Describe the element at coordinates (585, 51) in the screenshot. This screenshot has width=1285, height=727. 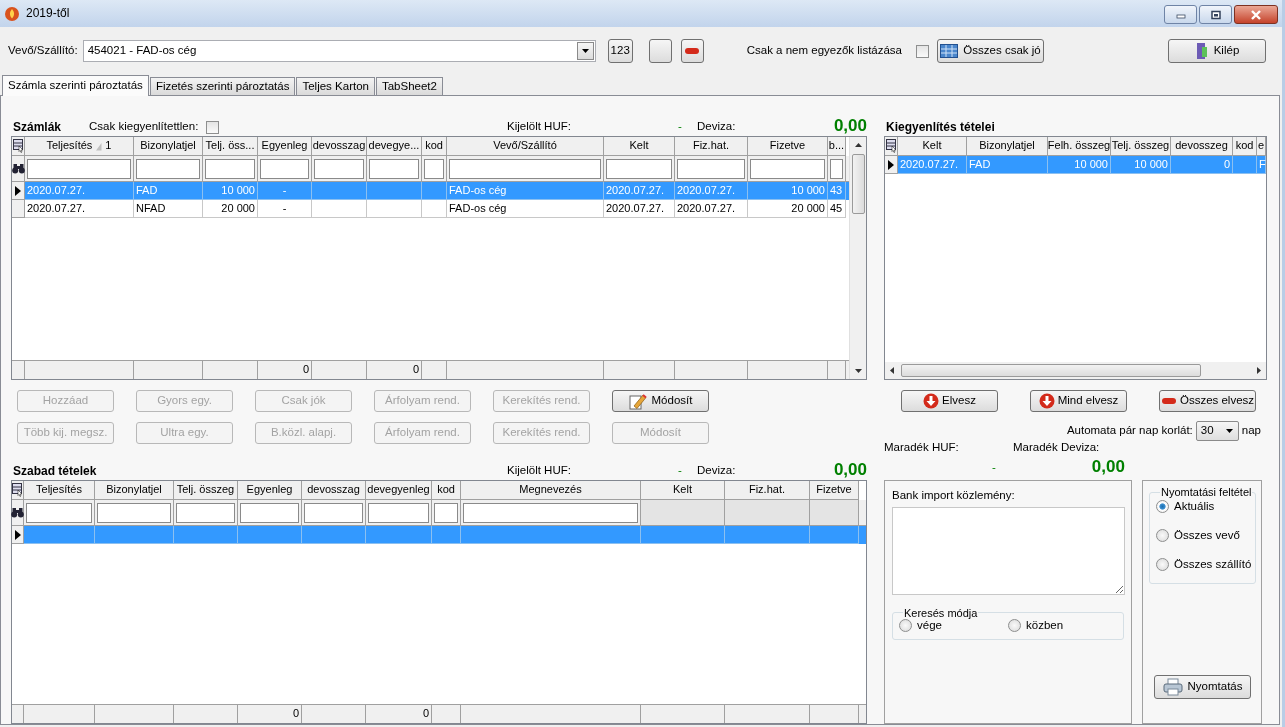
I see `dropdown-button` at that location.